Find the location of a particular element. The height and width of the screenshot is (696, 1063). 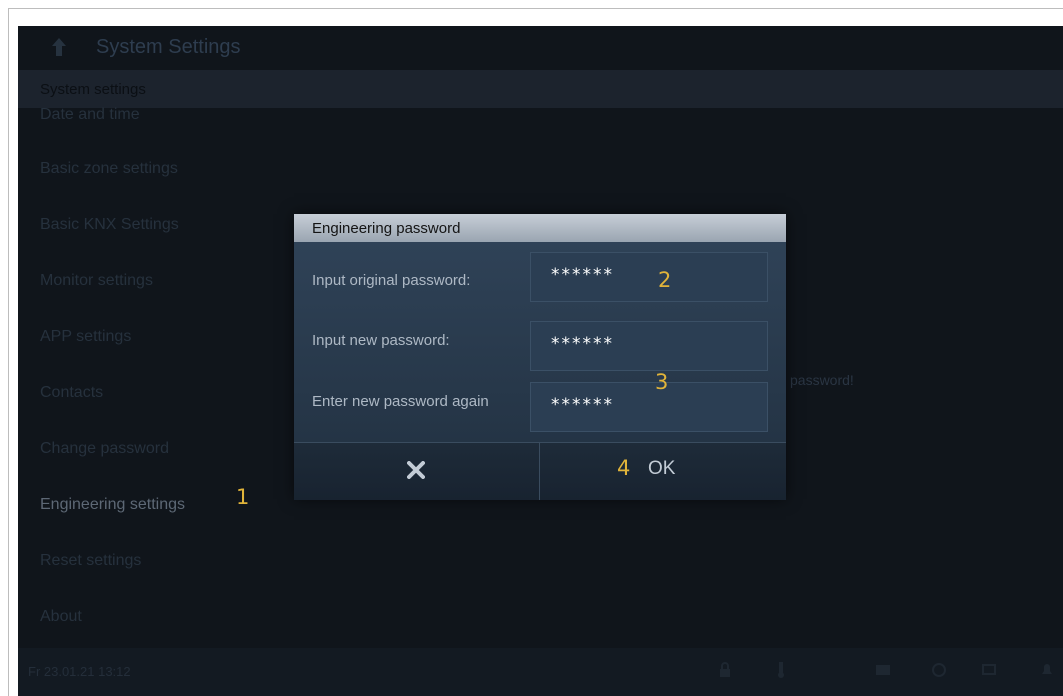

cancel-button is located at coordinates (417, 471).